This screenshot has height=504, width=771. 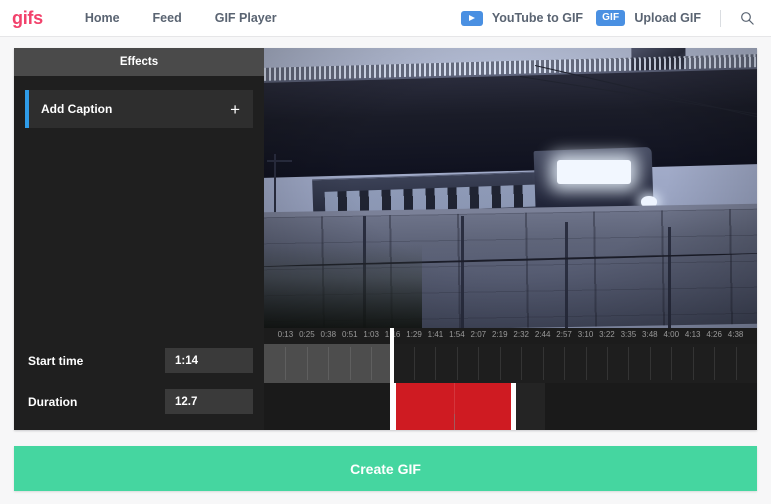 I want to click on duration-row: Duration, so click(x=140, y=401).